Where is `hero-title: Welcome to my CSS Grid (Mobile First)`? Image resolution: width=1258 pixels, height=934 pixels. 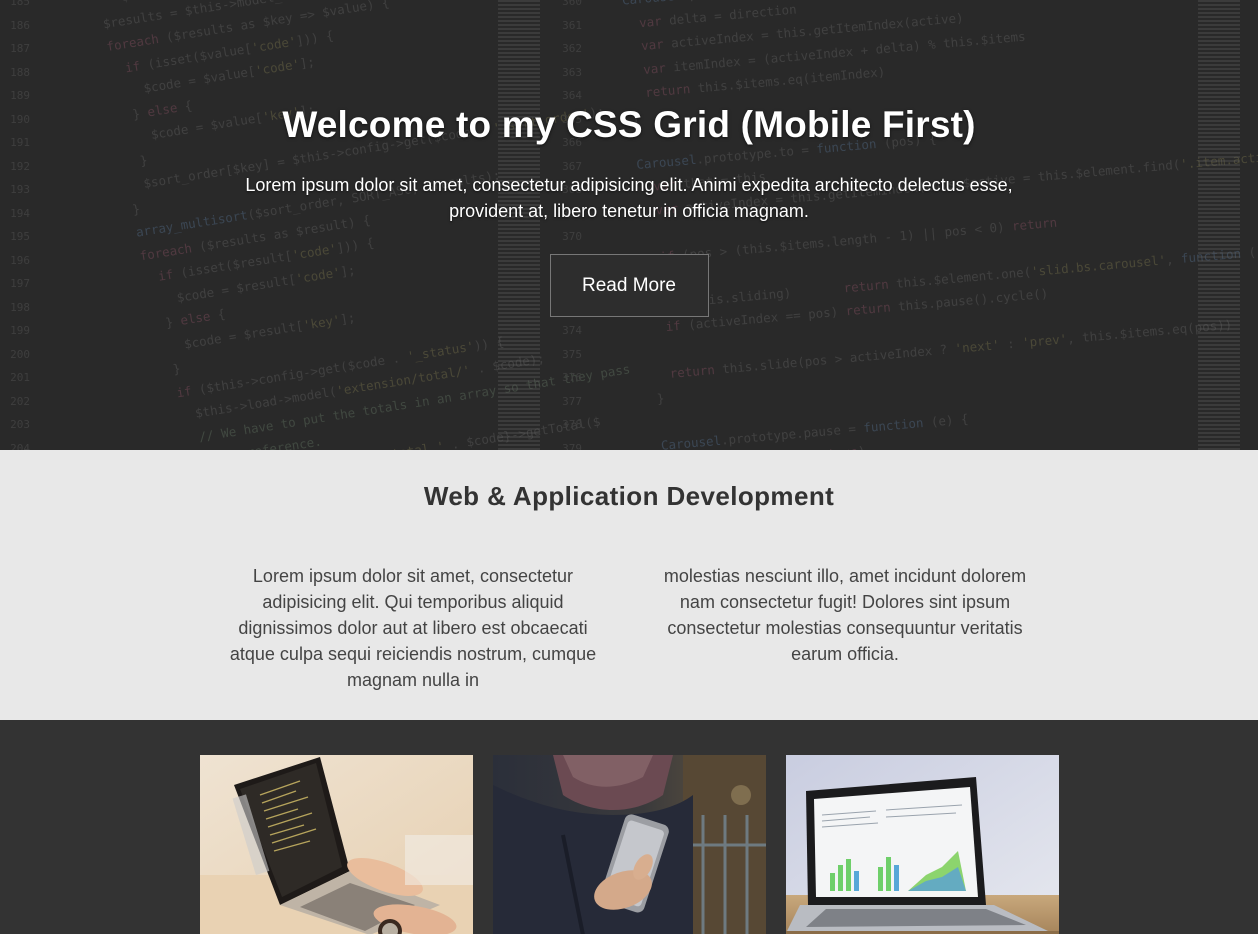
hero-title: Welcome to my CSS Grid (Mobile First) is located at coordinates (629, 124).